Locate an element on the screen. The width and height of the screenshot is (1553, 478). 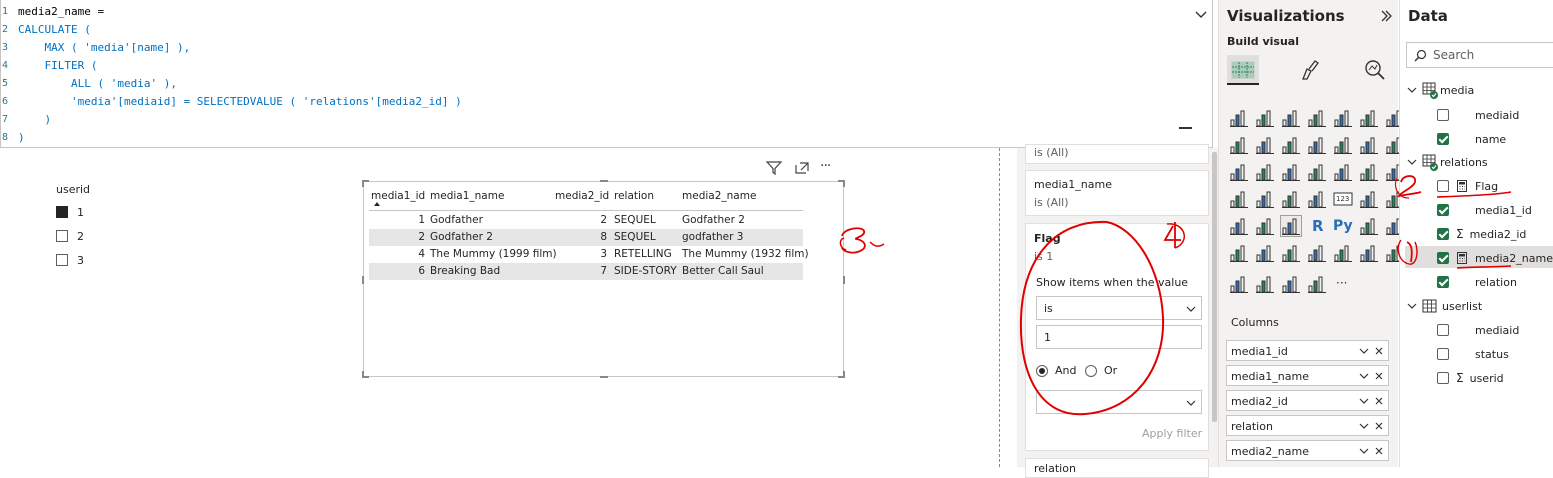
stacked-column-visual-icon is located at coordinates (1291, 118).